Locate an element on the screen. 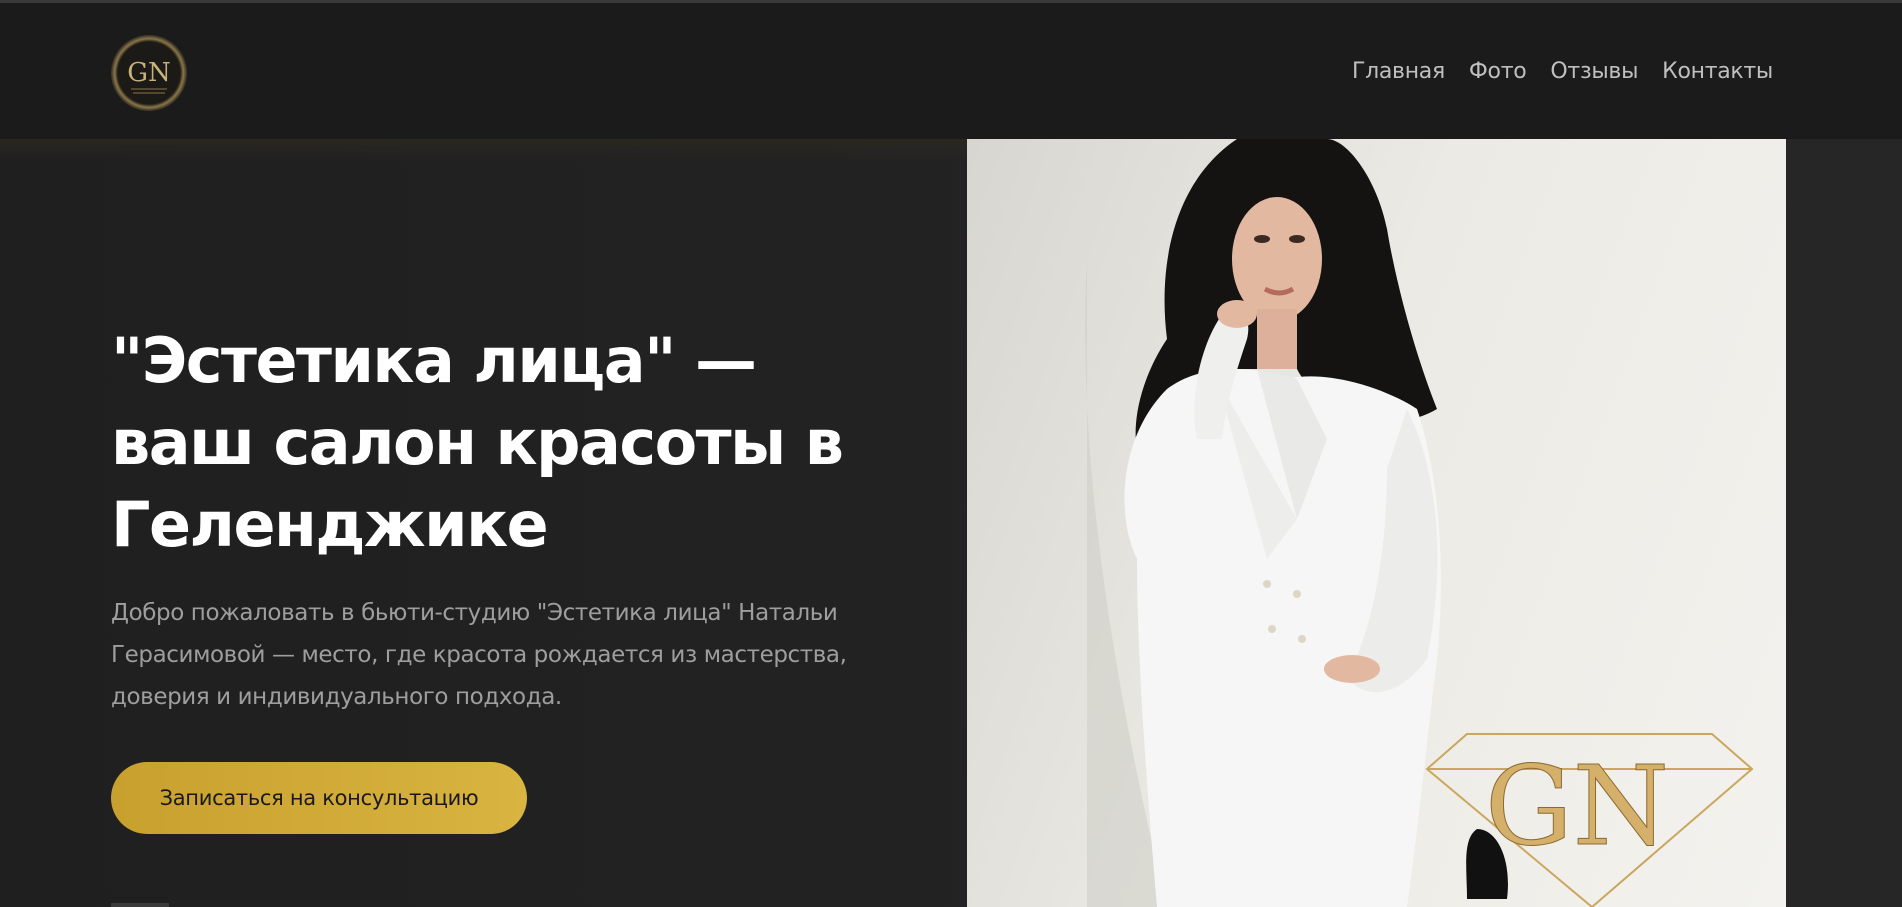 The height and width of the screenshot is (907, 1902). nav-home: Главная is located at coordinates (1398, 71).